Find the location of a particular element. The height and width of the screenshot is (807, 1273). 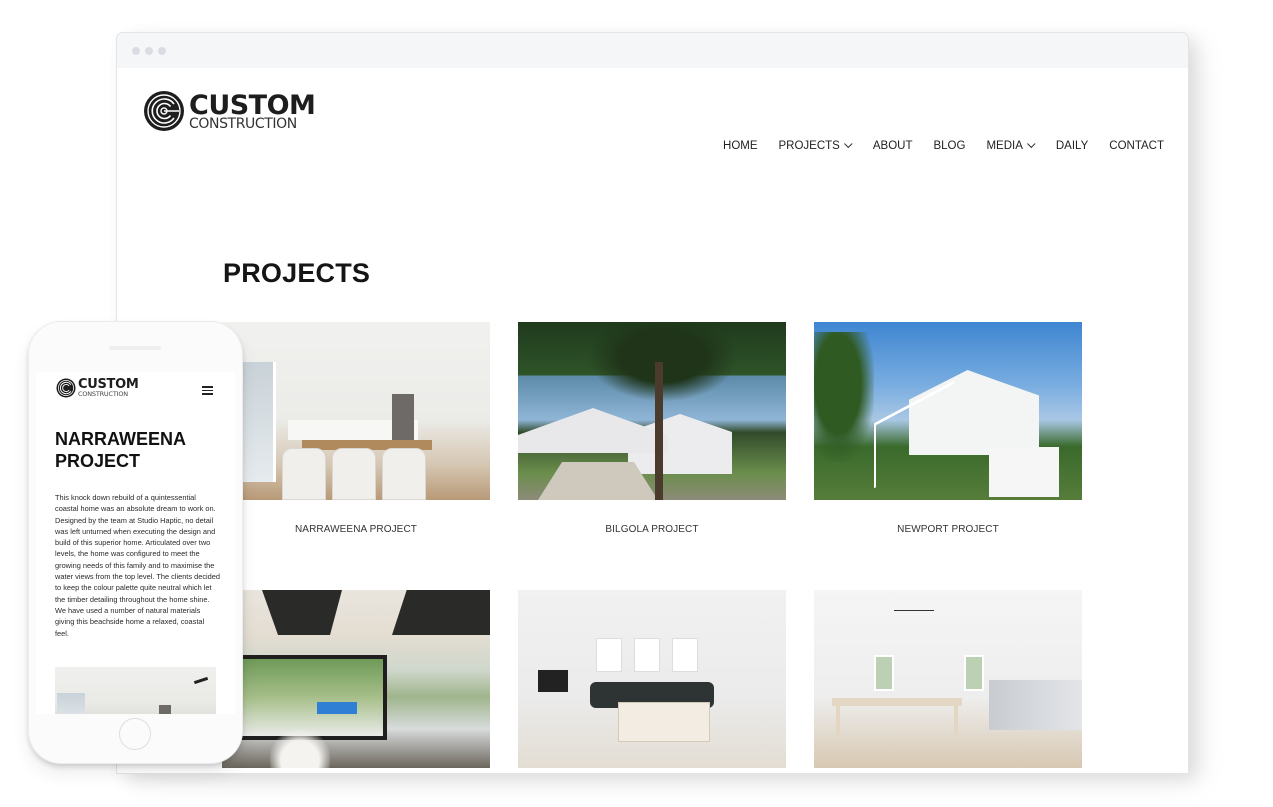

page-title: PROJECTS is located at coordinates (297, 273).